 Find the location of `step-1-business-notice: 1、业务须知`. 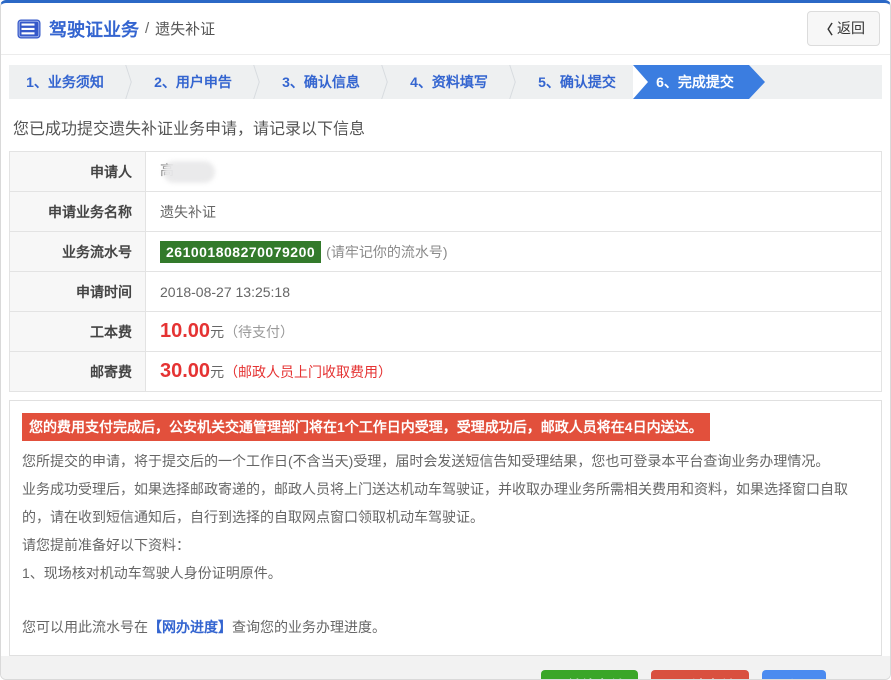

step-1-business-notice: 1、业务须知 is located at coordinates (65, 82).